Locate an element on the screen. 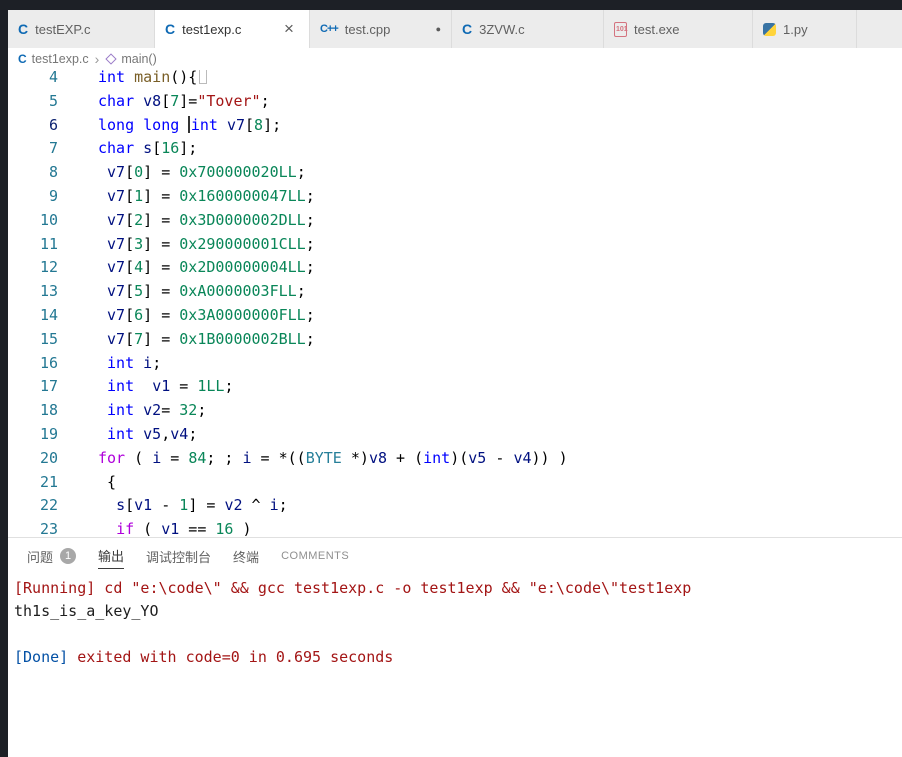 This screenshot has height=757, width=902. cpp-file-icon is located at coordinates (329, 29).